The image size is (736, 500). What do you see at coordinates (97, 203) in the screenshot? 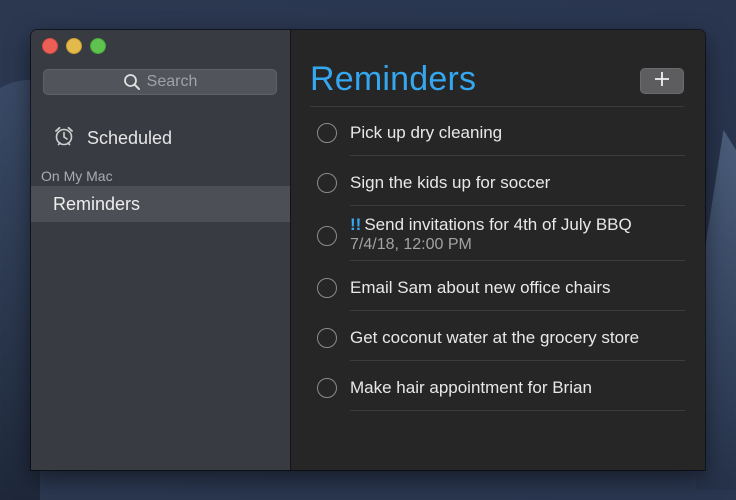
I see `sidebar-item-label: Reminders` at bounding box center [97, 203].